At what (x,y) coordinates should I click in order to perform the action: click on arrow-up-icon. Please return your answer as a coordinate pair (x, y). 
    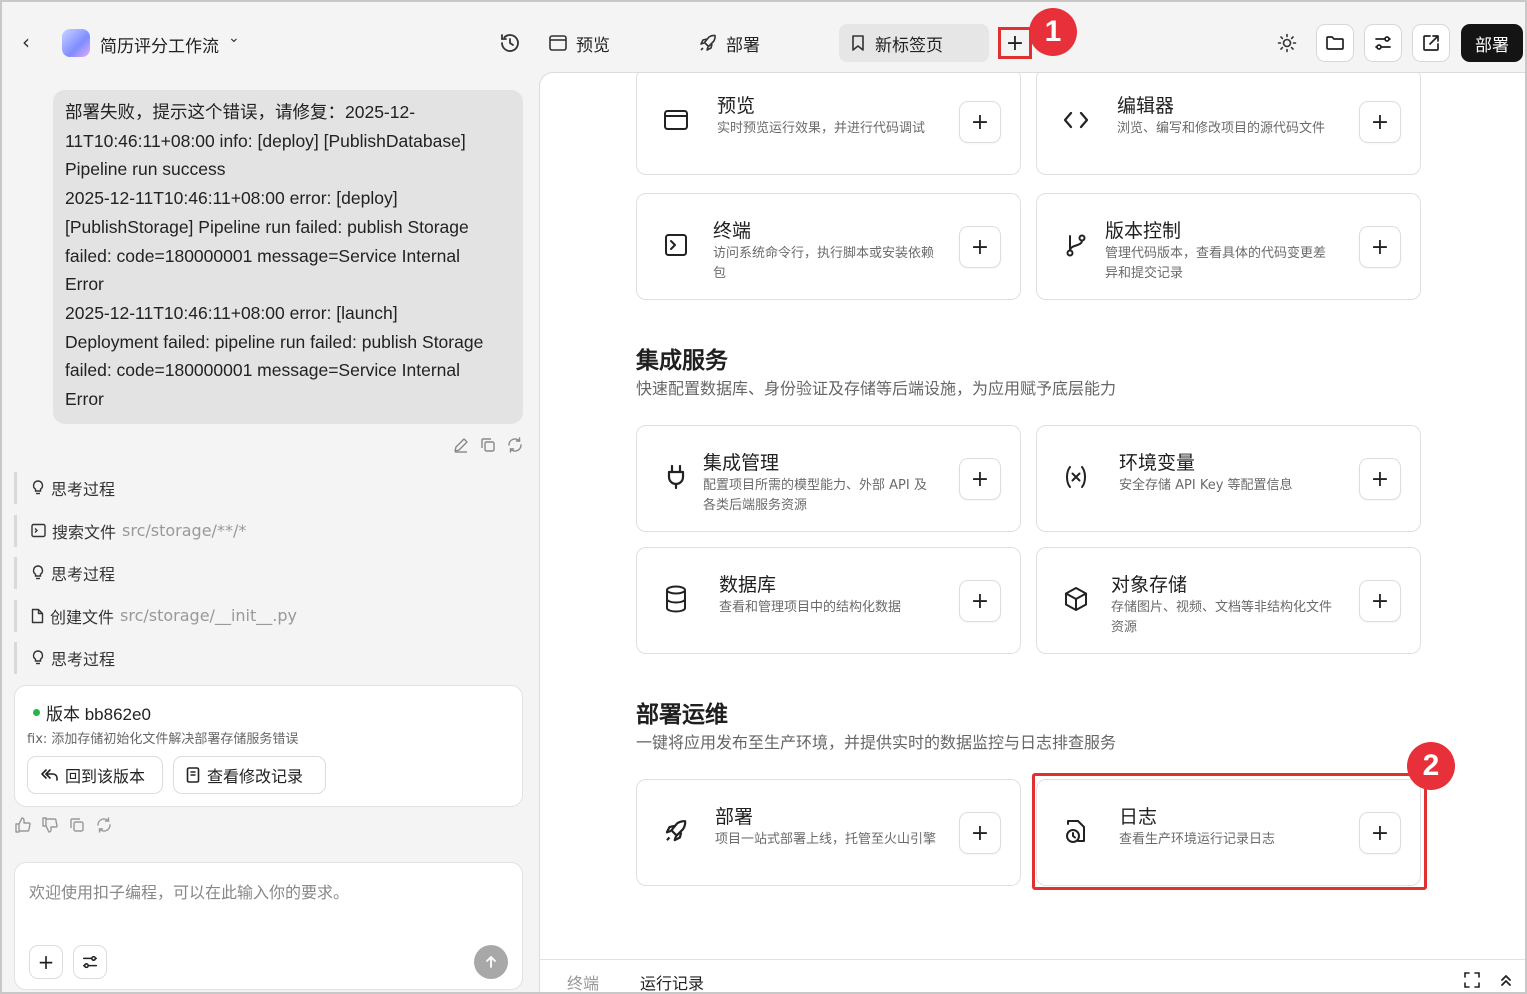
    Looking at the image, I should click on (491, 962).